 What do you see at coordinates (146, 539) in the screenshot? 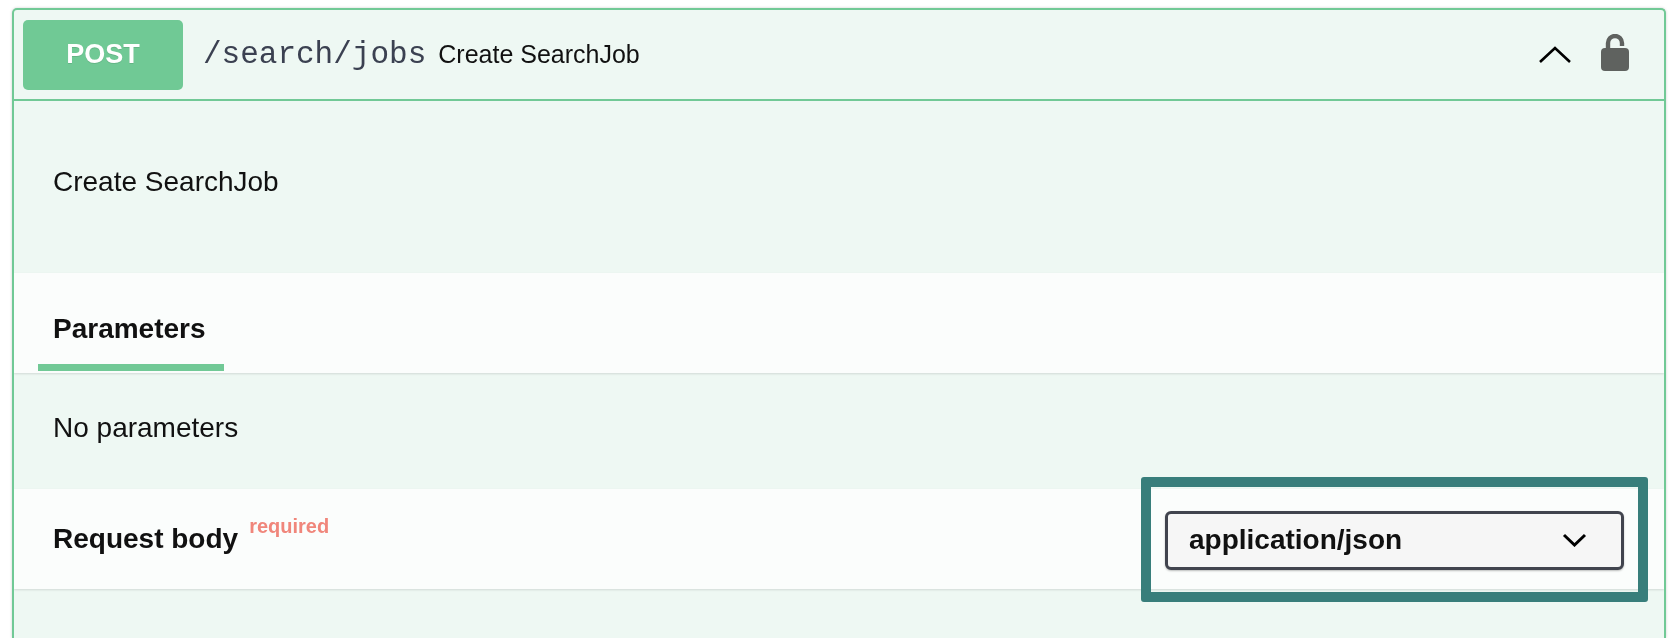
I see `request-body-title: Request body` at bounding box center [146, 539].